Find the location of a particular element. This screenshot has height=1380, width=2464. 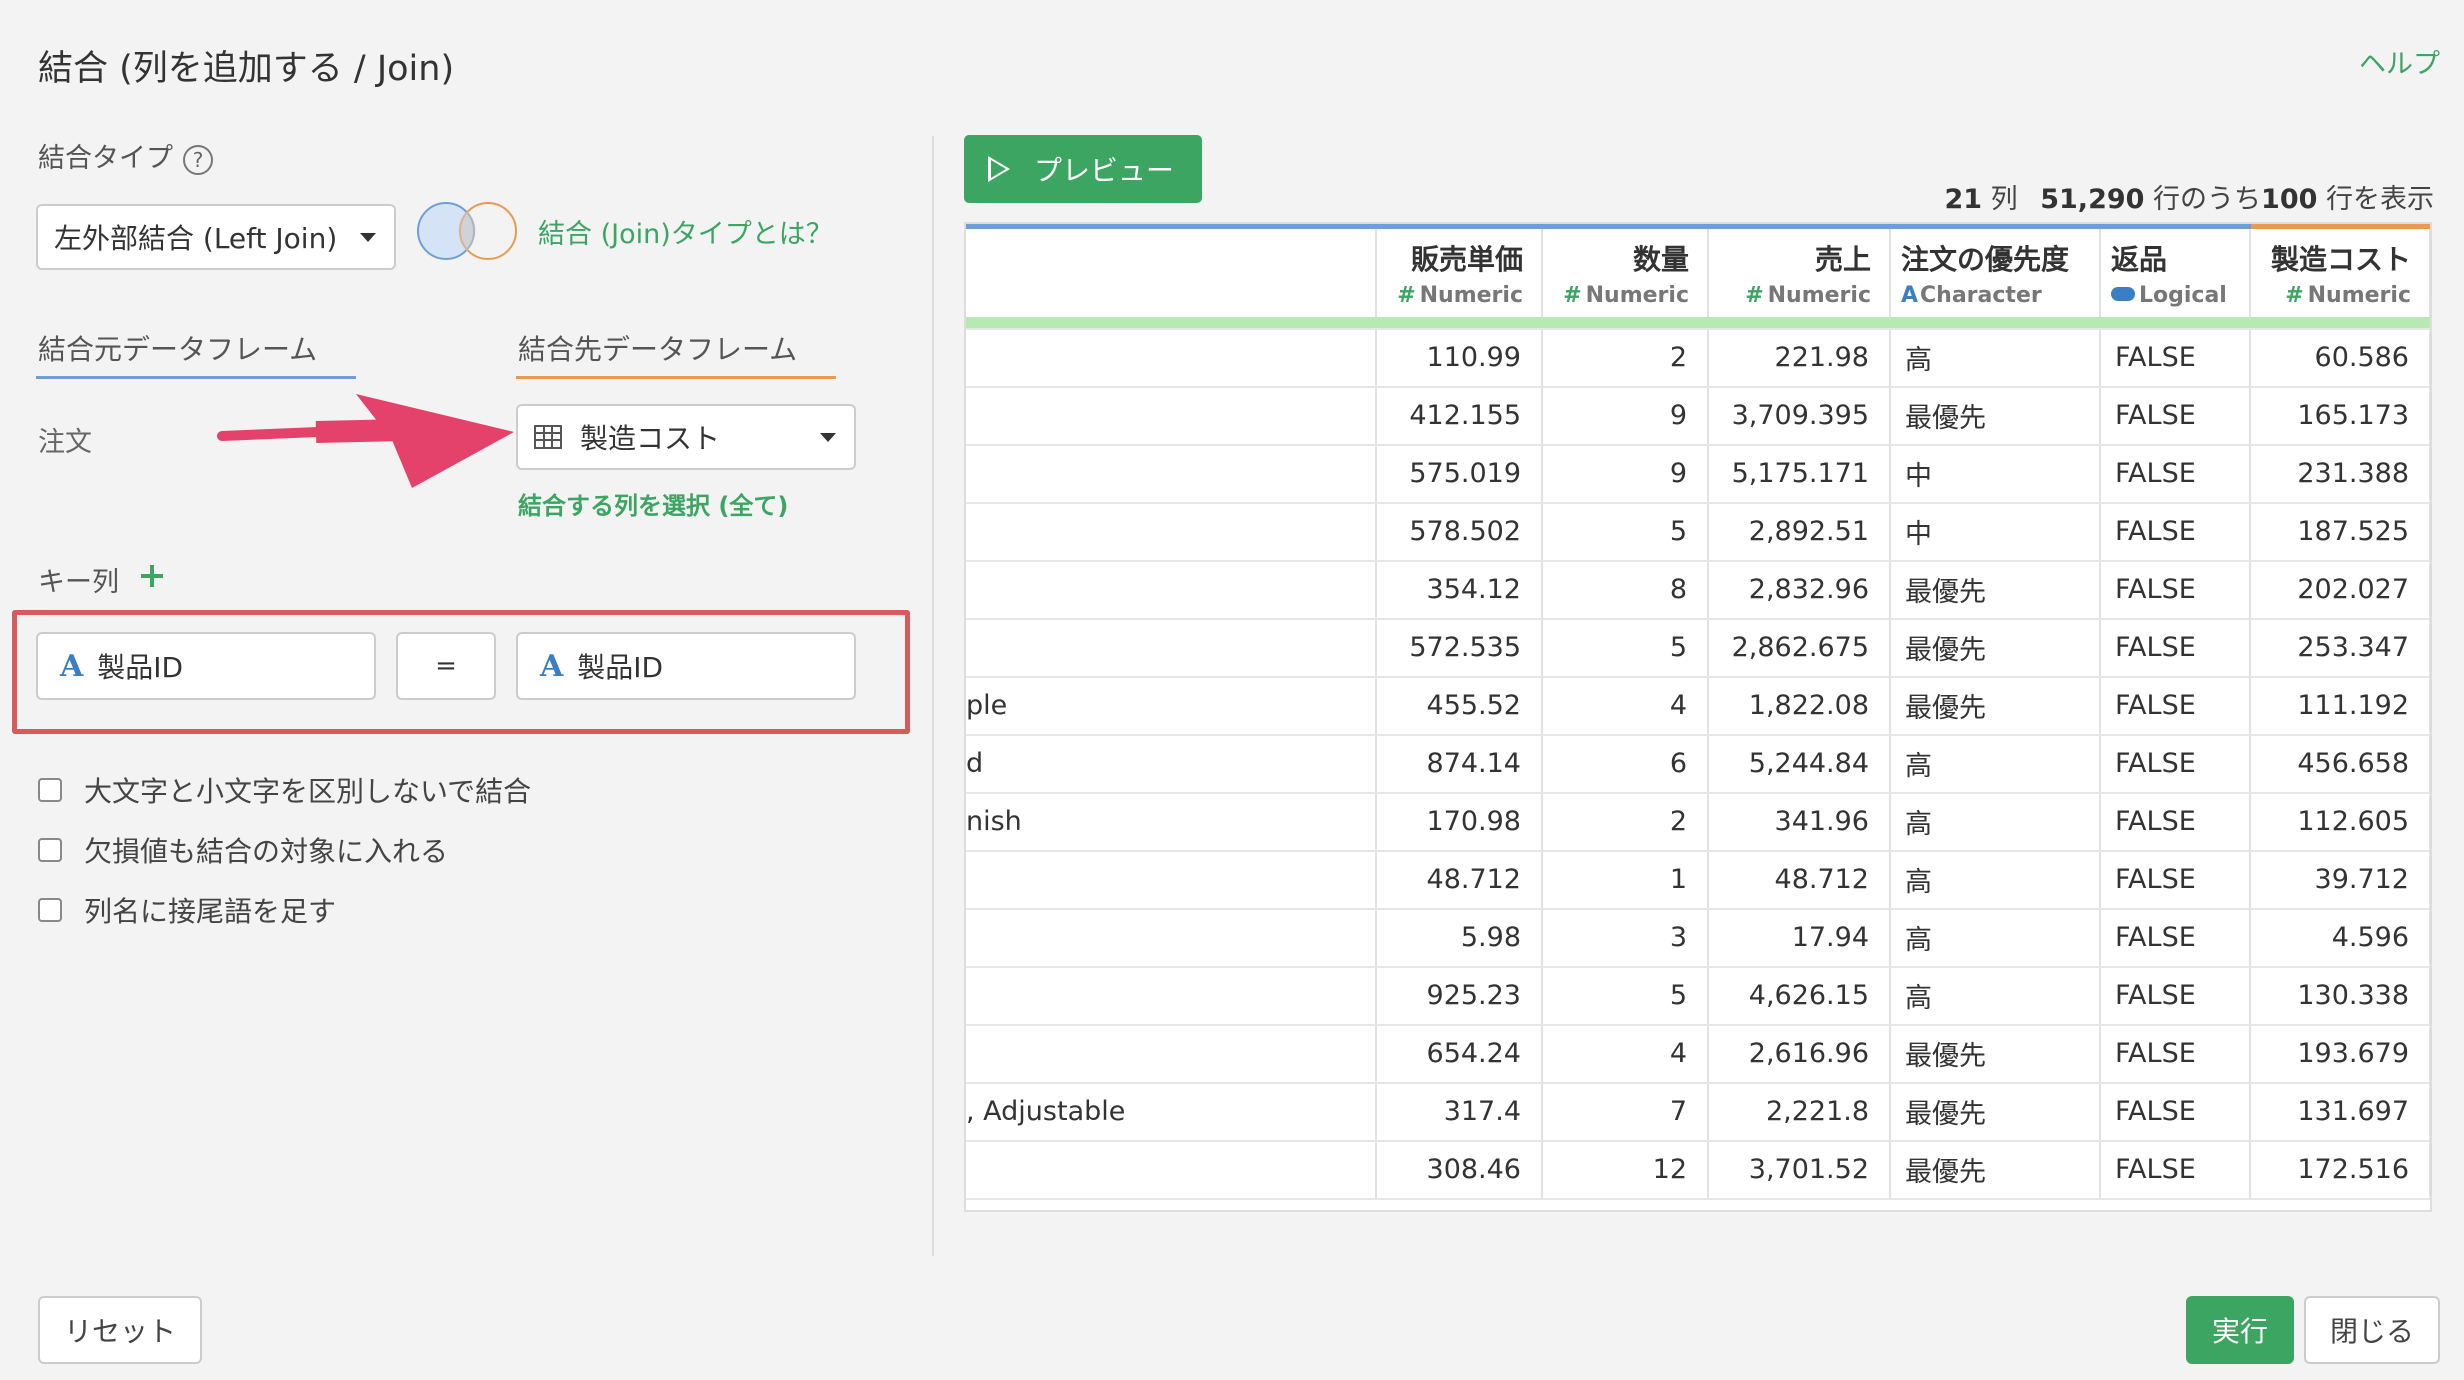

table-cell: 110.99 is located at coordinates (1459, 358).